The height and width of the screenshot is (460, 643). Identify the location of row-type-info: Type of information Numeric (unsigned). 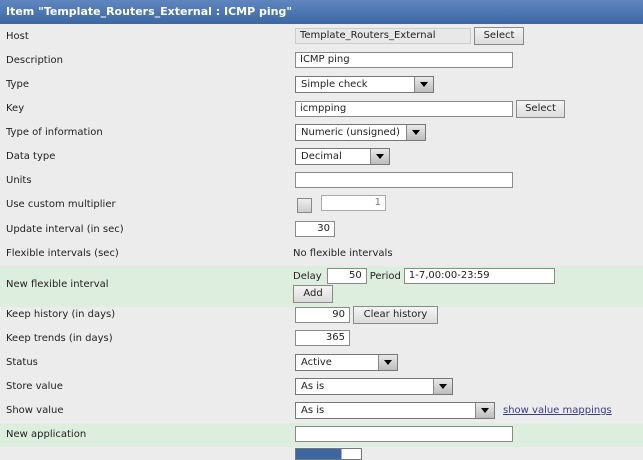
(321, 133).